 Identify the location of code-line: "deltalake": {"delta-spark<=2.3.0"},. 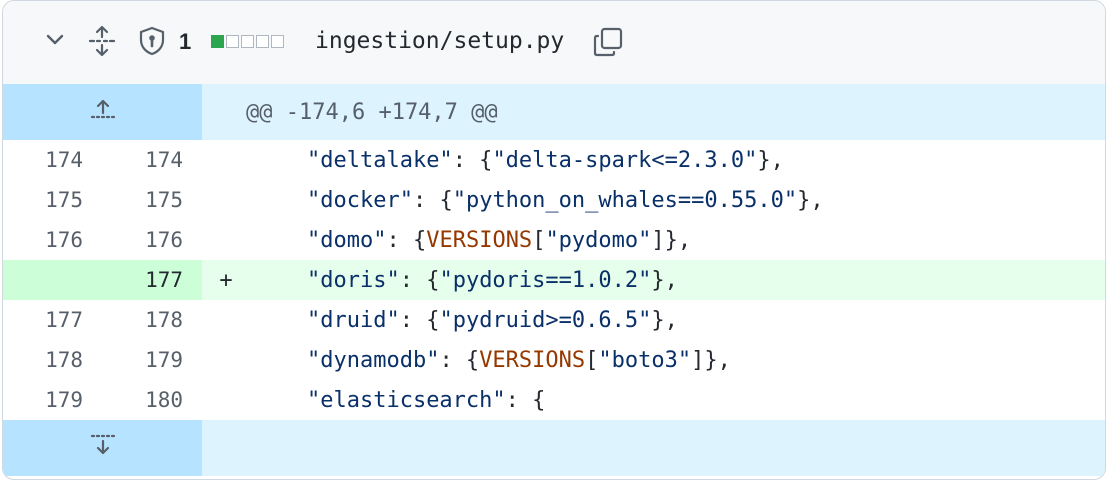
(517, 160).